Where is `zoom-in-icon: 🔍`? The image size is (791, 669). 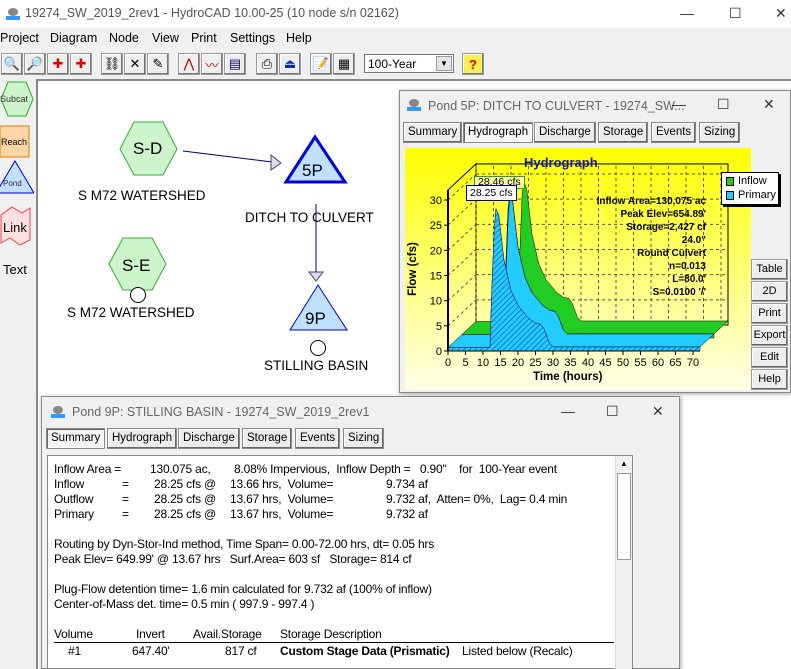 zoom-in-icon: 🔍 is located at coordinates (12, 64).